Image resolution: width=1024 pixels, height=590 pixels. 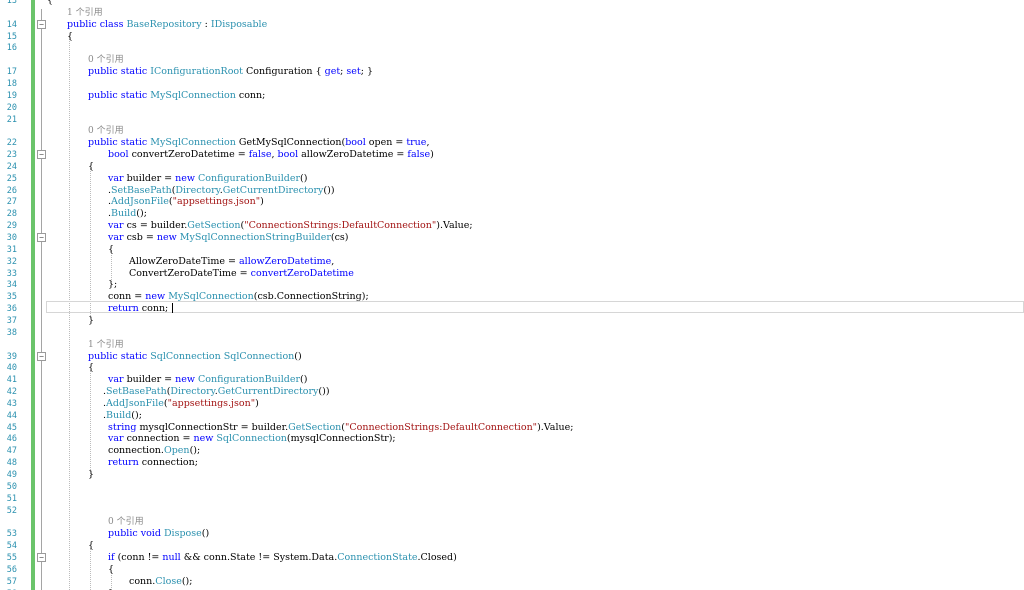 What do you see at coordinates (11, 451) in the screenshot?
I see `line-number: 47` at bounding box center [11, 451].